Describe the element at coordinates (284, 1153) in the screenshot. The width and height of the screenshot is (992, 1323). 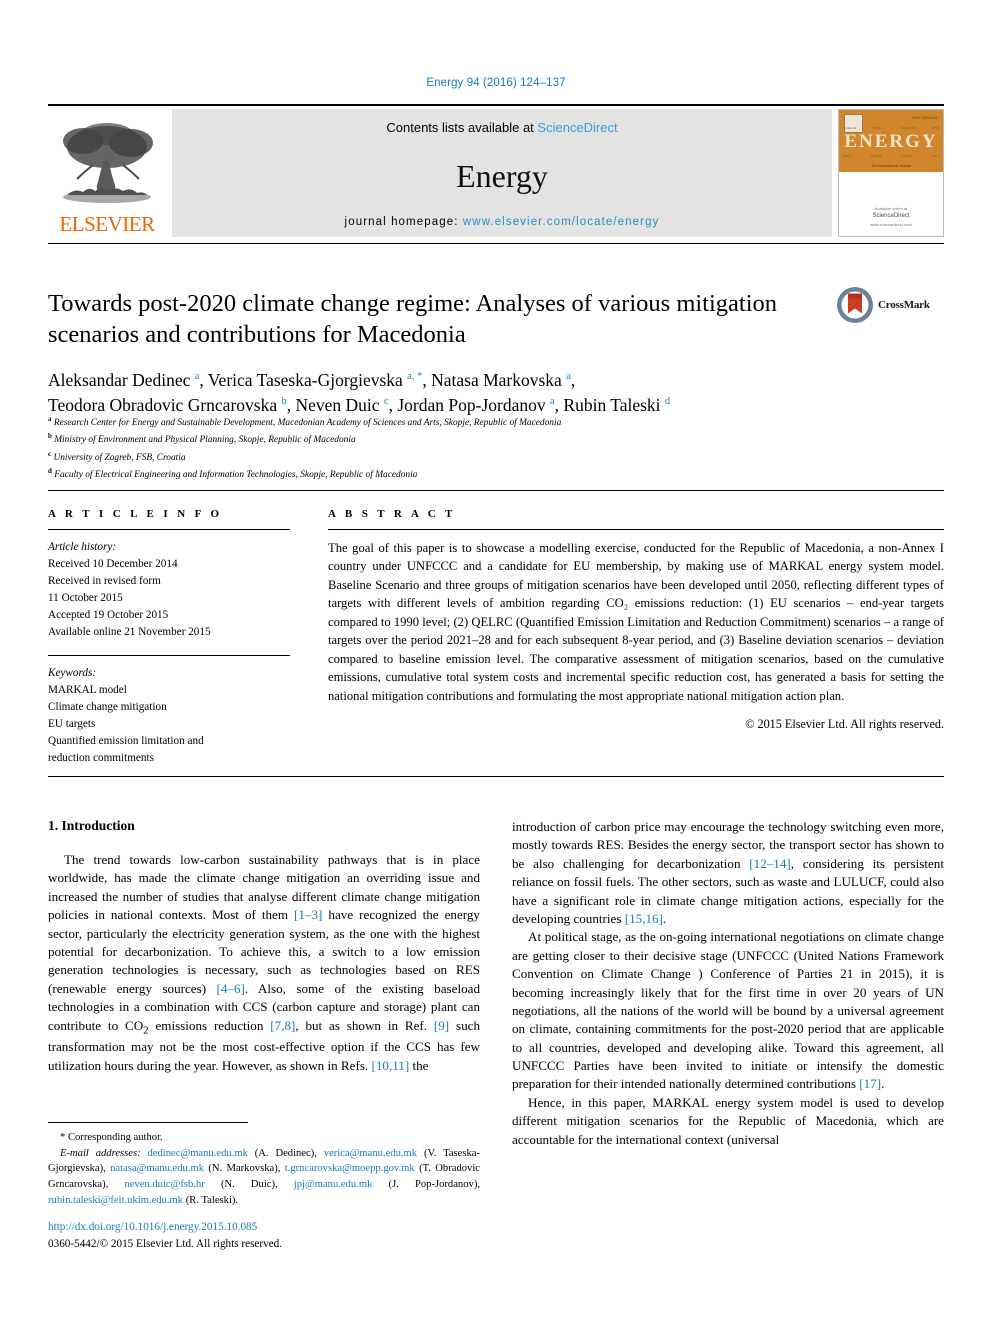
I see `email-owner: (A. Dedinec)` at that location.